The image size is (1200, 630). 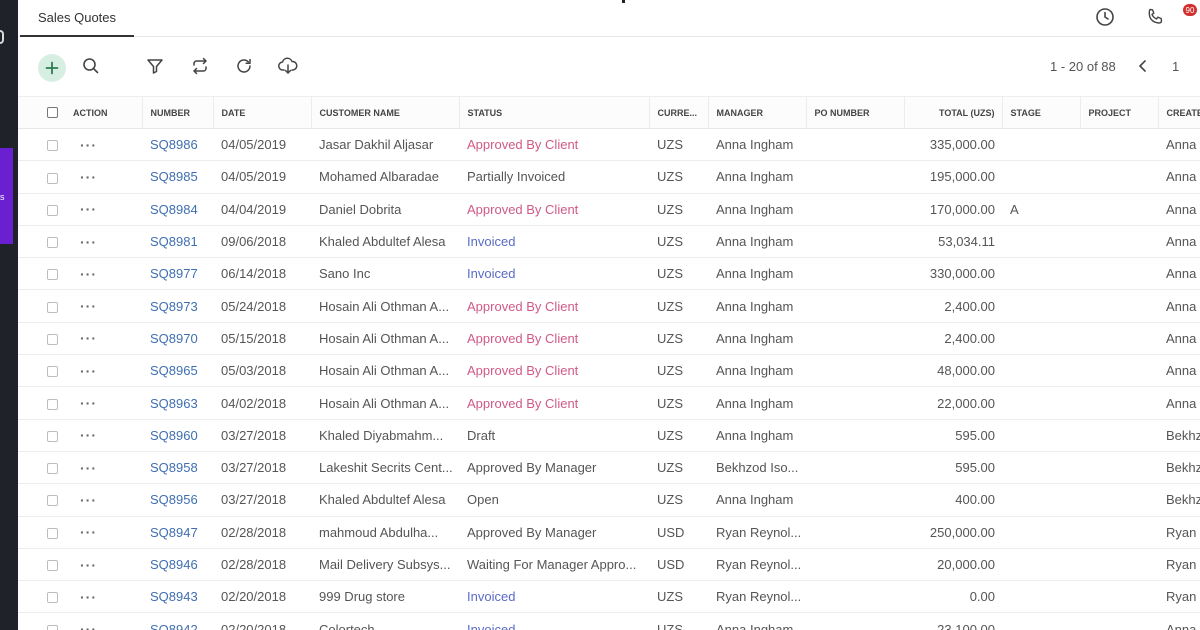 I want to click on cloud-download-icon, so click(x=288, y=65).